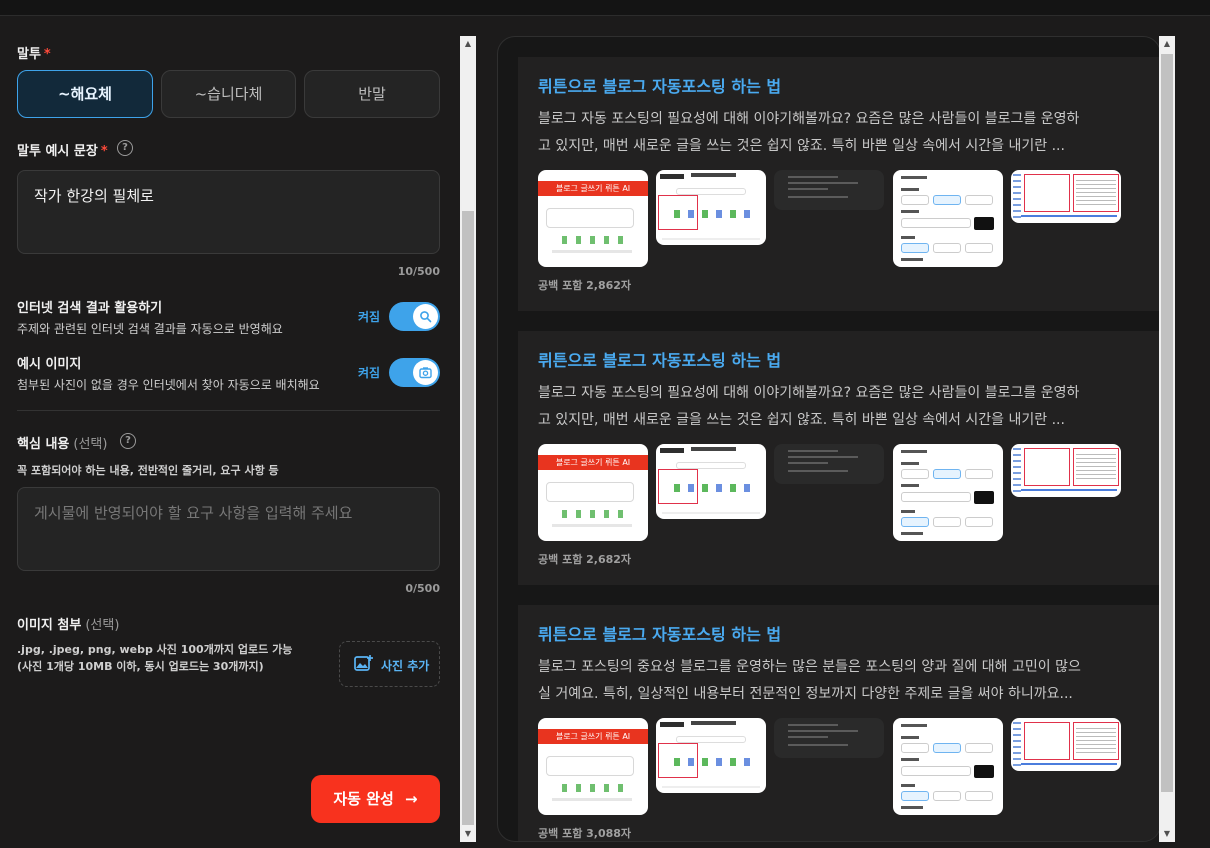 This screenshot has height=848, width=1210. Describe the element at coordinates (62, 151) in the screenshot. I see `tone-example-label: 말투 예시 문장 *` at that location.